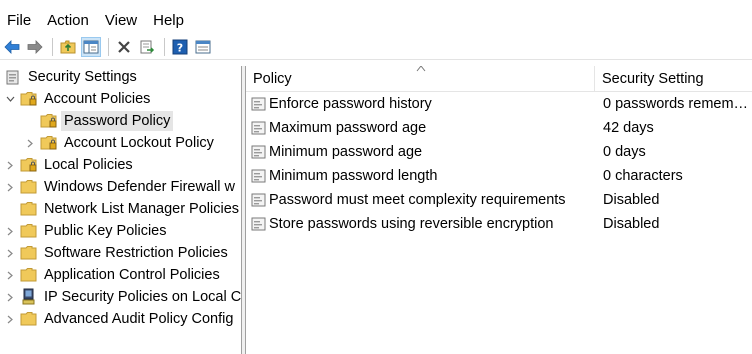 Image resolution: width=752 pixels, height=354 pixels. What do you see at coordinates (203, 47) in the screenshot?
I see `properties-icon` at bounding box center [203, 47].